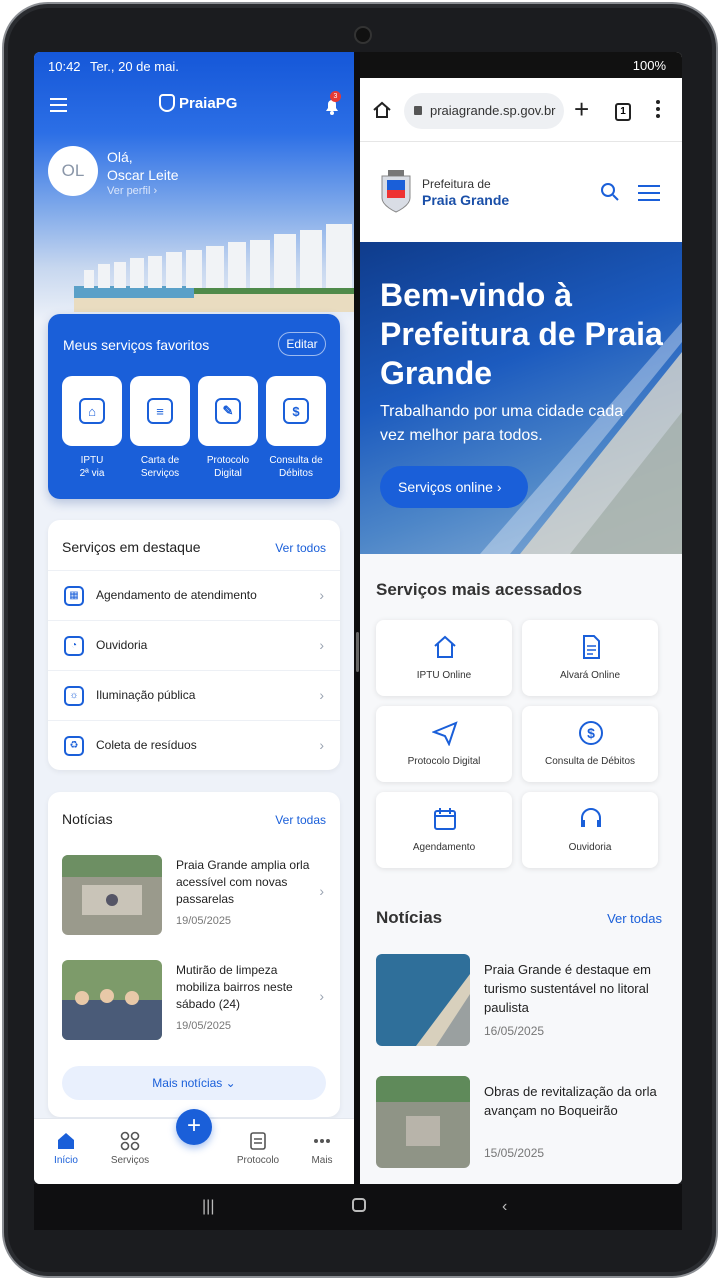 Image resolution: width=720 pixels, height=1280 pixels. Describe the element at coordinates (74, 746) in the screenshot. I see `recycle-icon: ♻` at that location.